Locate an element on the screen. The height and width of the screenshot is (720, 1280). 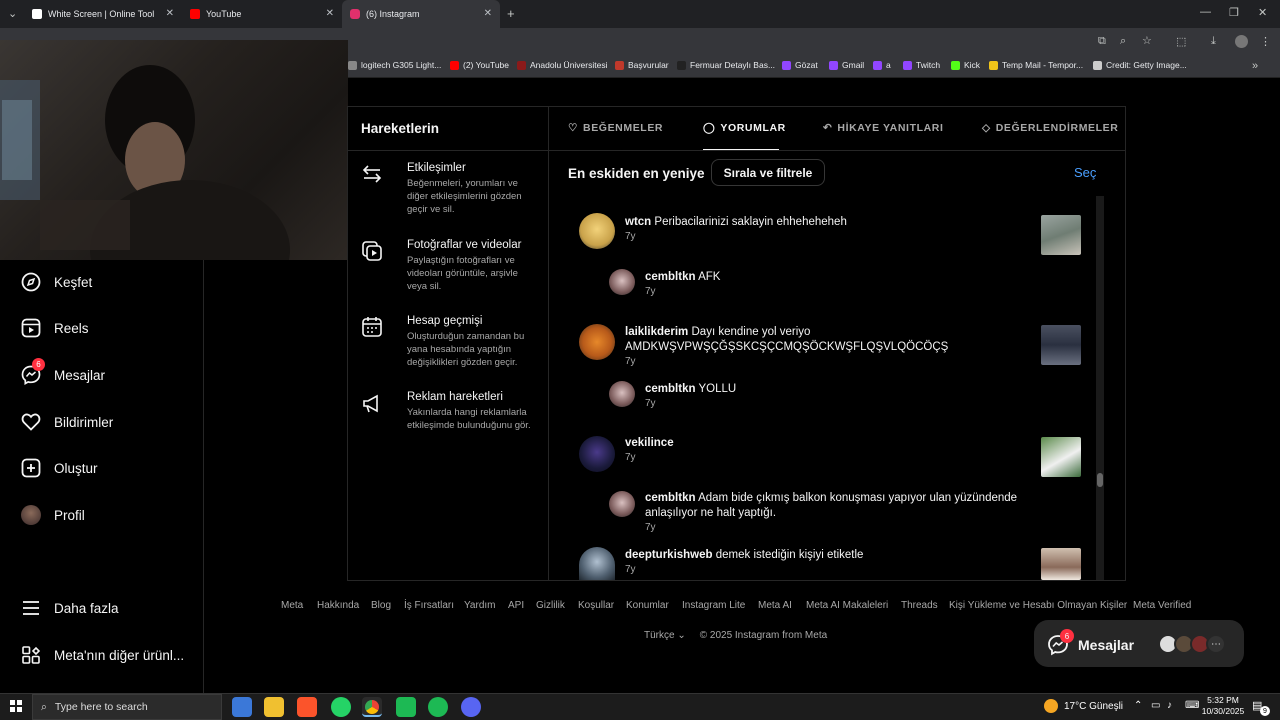
language-icon: ⌨ is located at coordinates (1192, 705).